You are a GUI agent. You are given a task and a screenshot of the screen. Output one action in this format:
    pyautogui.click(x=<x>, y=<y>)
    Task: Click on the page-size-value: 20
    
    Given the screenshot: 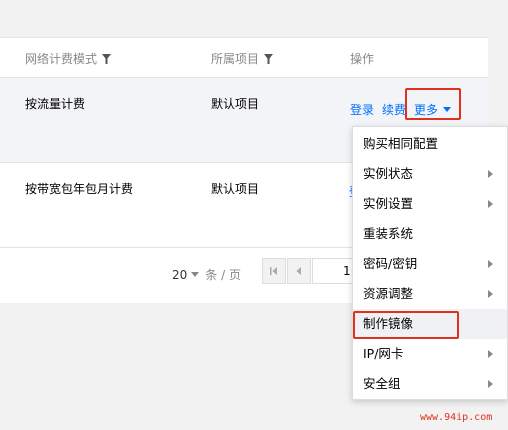 What is the action you would take?
    pyautogui.click(x=180, y=275)
    